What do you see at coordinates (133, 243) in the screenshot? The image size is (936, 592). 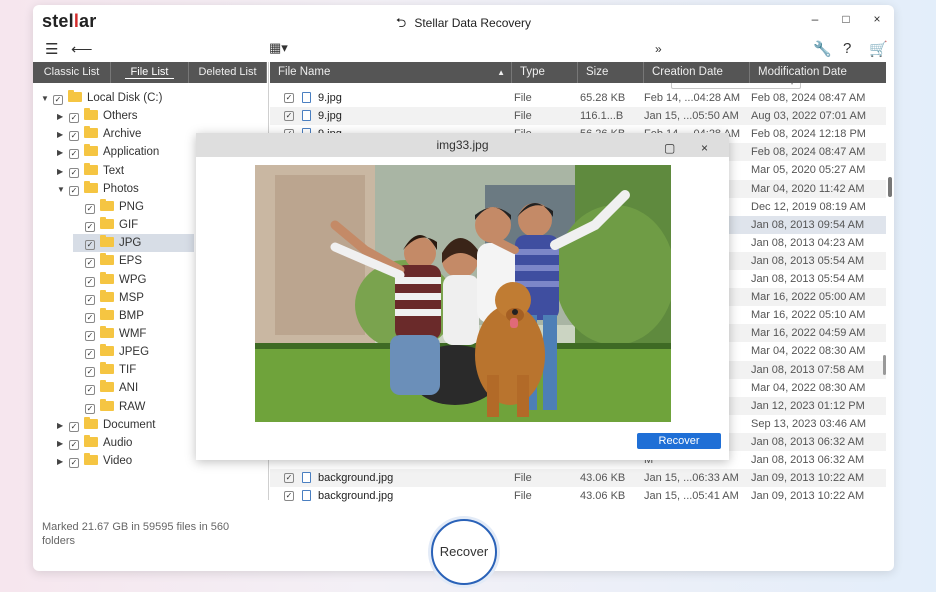 I see `tree-node: ✓ JPG` at bounding box center [133, 243].